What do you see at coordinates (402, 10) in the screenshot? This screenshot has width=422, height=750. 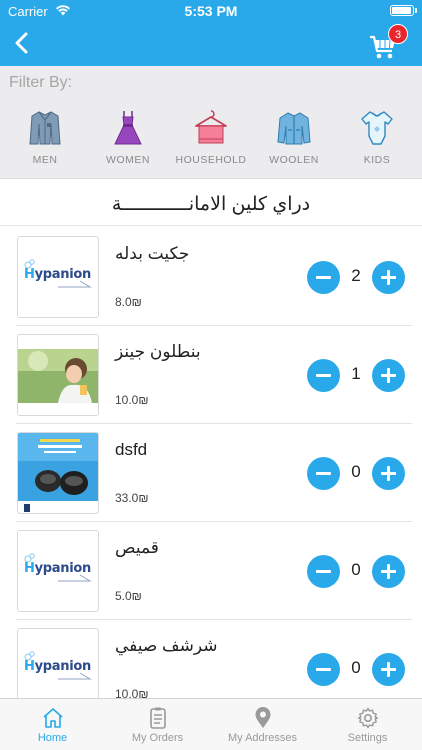 I see `battery-icon` at bounding box center [402, 10].